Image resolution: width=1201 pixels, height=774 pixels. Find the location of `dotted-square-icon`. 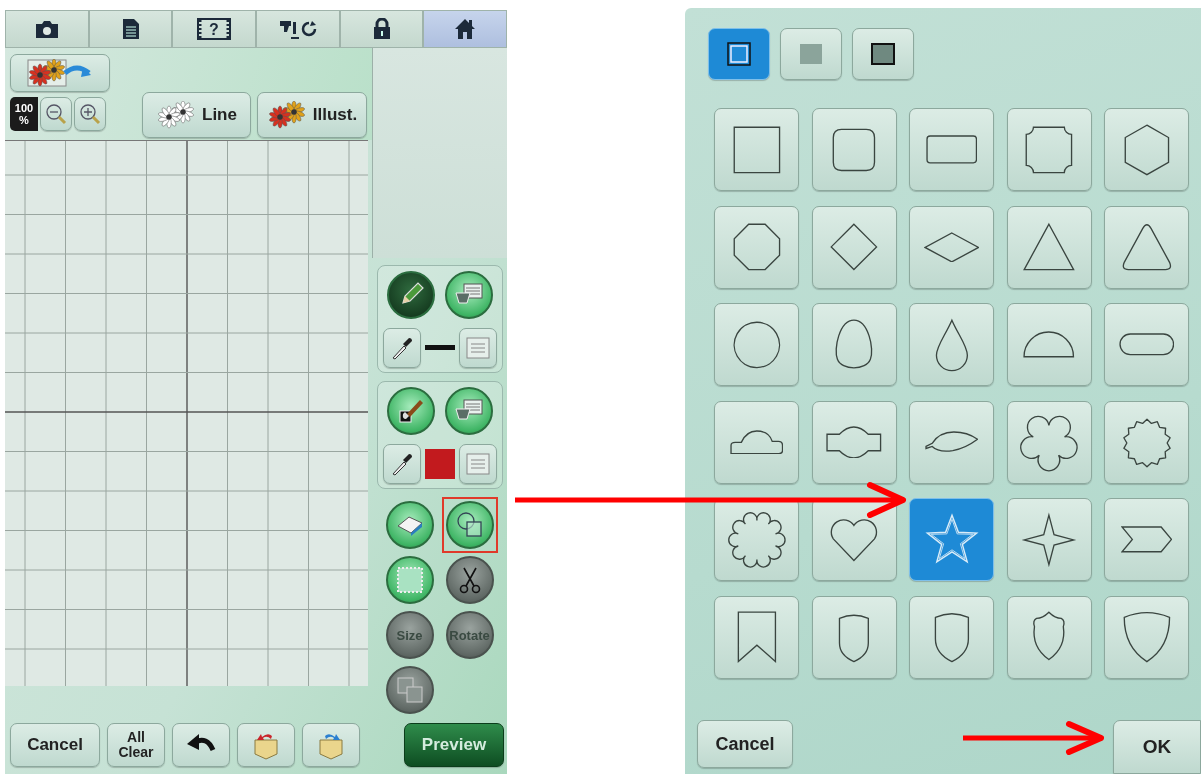

dotted-square-icon is located at coordinates (409, 580).